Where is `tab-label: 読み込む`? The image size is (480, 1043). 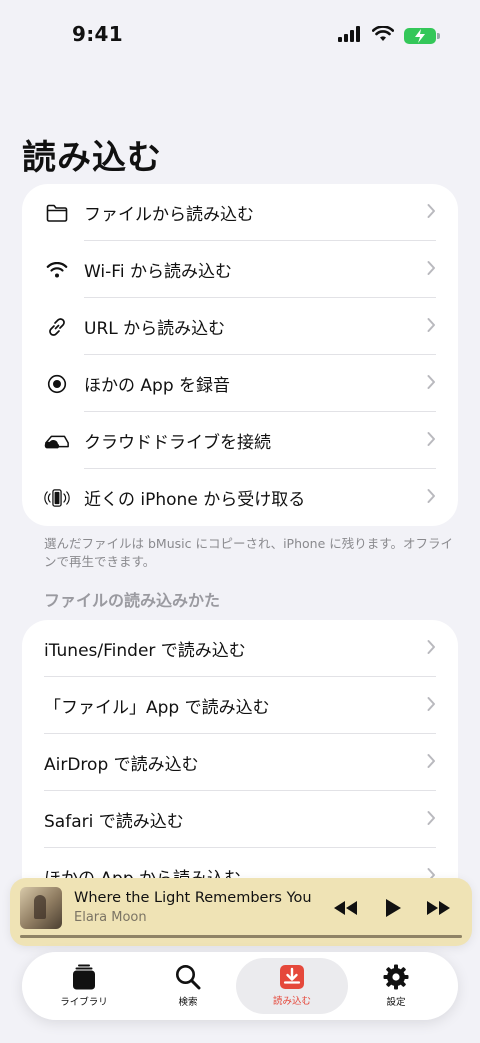
tab-label: 読み込む is located at coordinates (291, 1001).